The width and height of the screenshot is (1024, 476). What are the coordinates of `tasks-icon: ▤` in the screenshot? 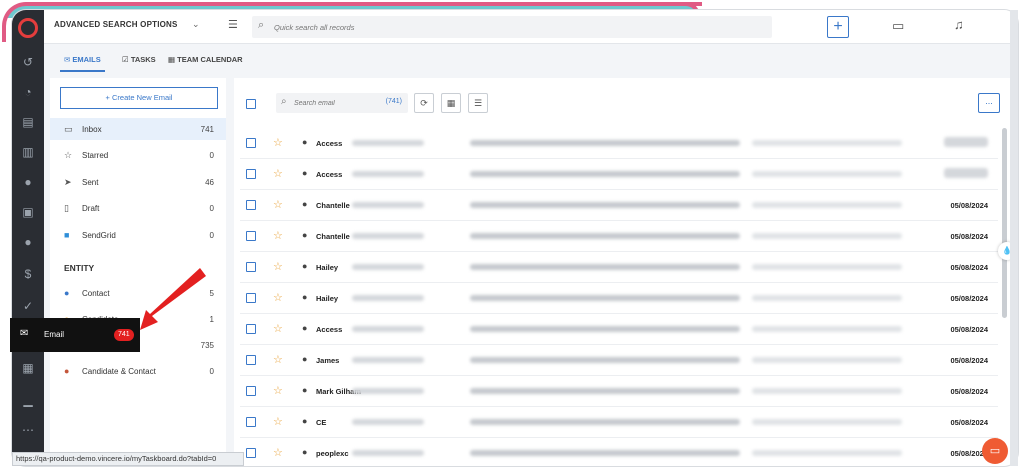 It's located at (28, 122).